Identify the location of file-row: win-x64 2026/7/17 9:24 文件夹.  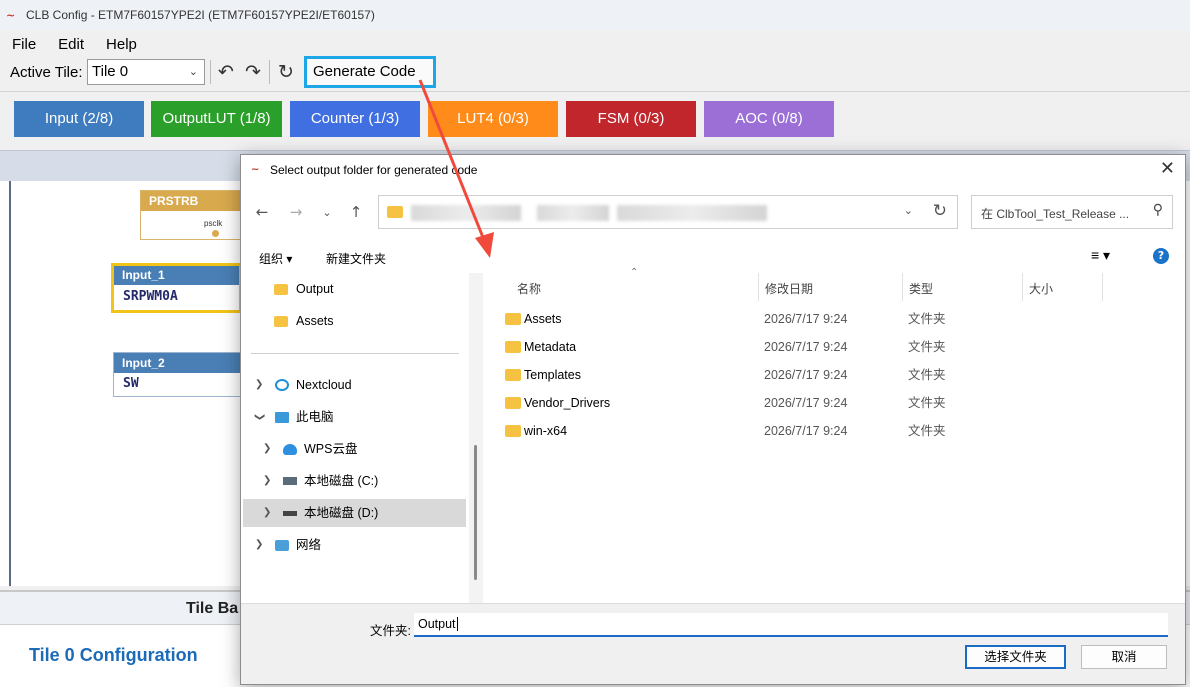
(803, 431).